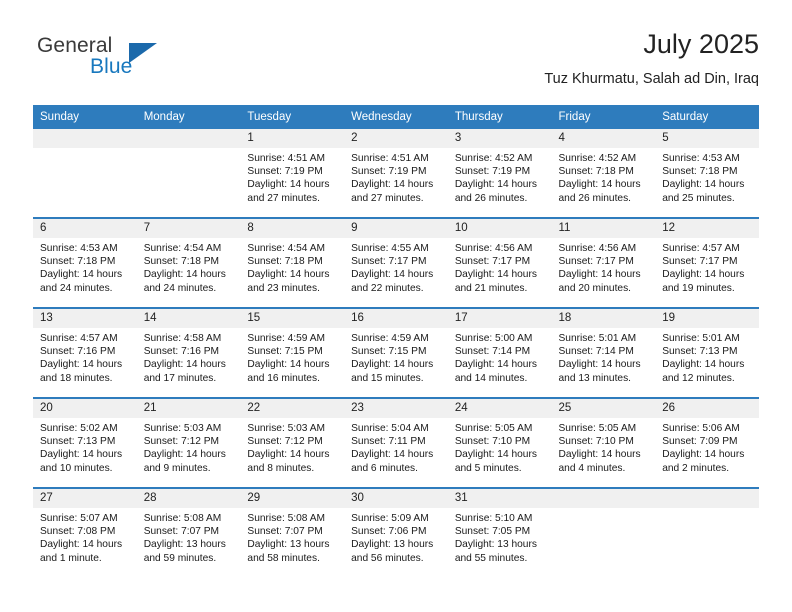  I want to click on sunset-time: Sunset: 7:09 PM, so click(700, 442).